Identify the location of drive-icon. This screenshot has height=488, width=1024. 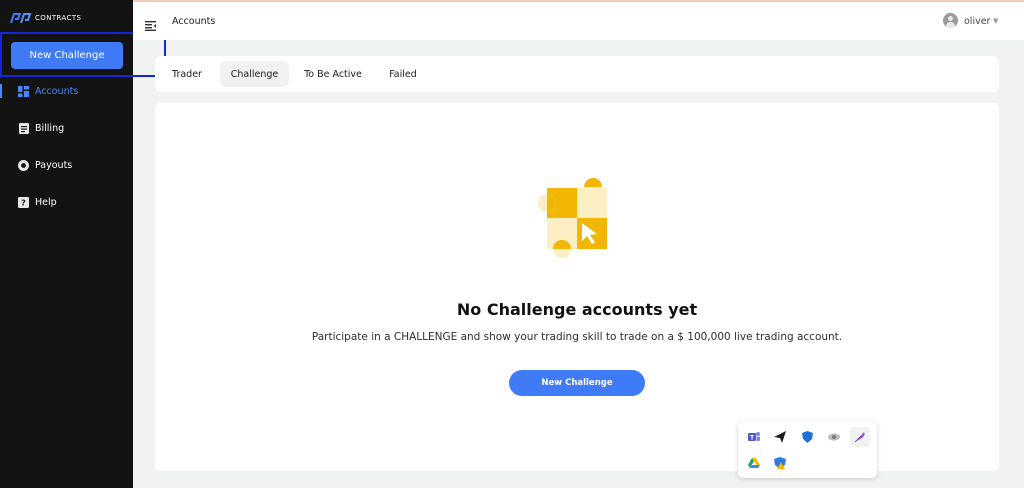
(754, 463).